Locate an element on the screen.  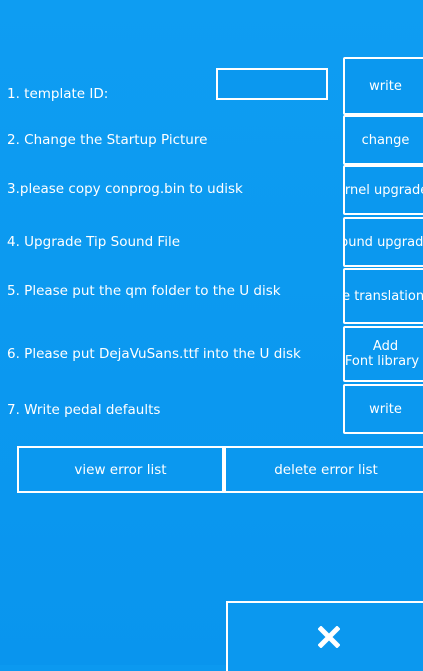
update-translation-label: Update translation is located at coordinates (384, 296).